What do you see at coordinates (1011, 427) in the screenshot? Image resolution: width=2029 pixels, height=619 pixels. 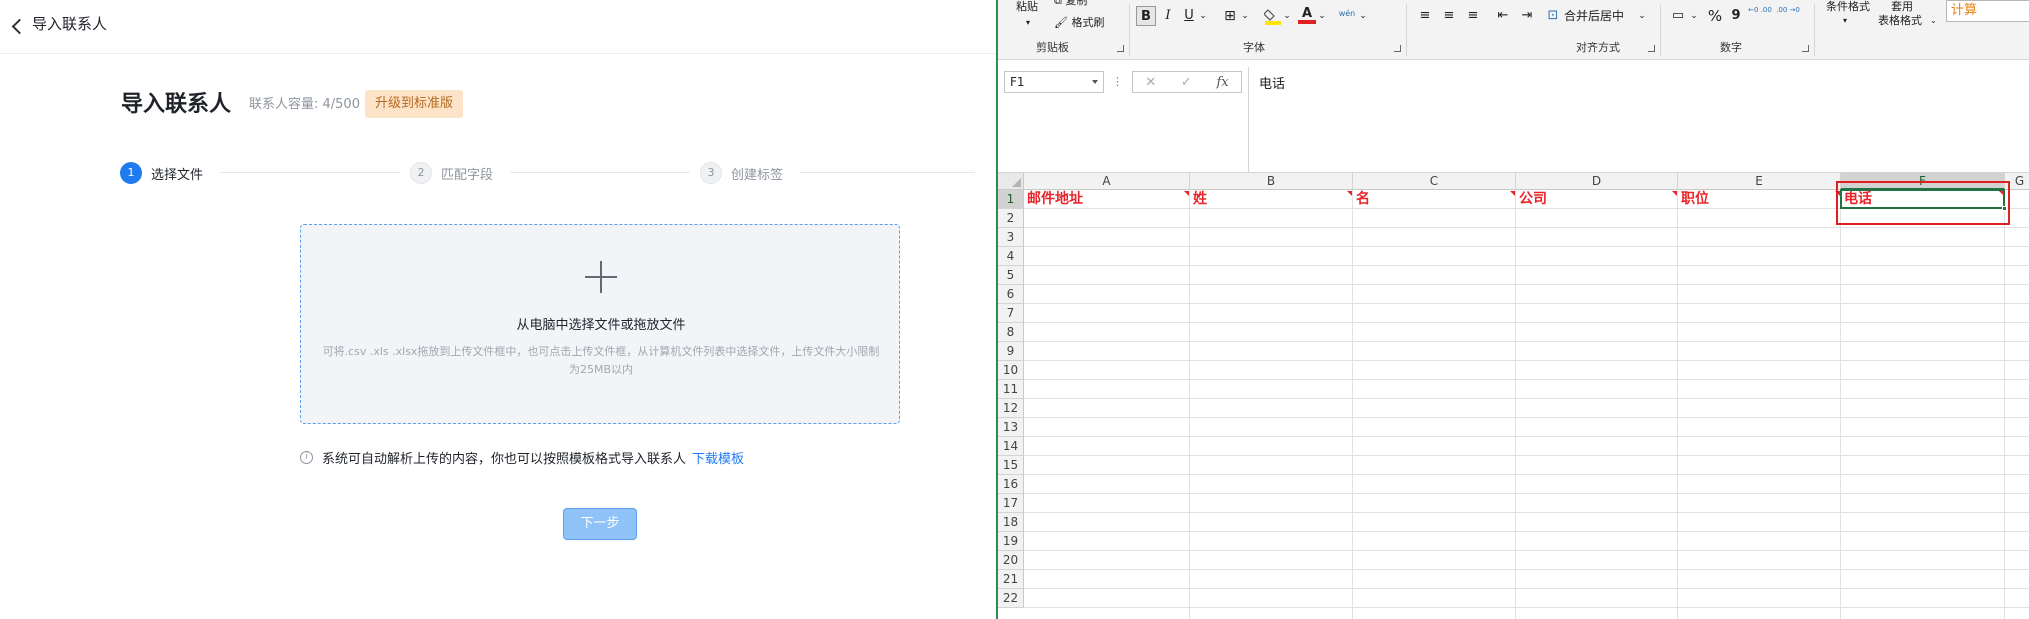 I see `row-header: 13` at bounding box center [1011, 427].